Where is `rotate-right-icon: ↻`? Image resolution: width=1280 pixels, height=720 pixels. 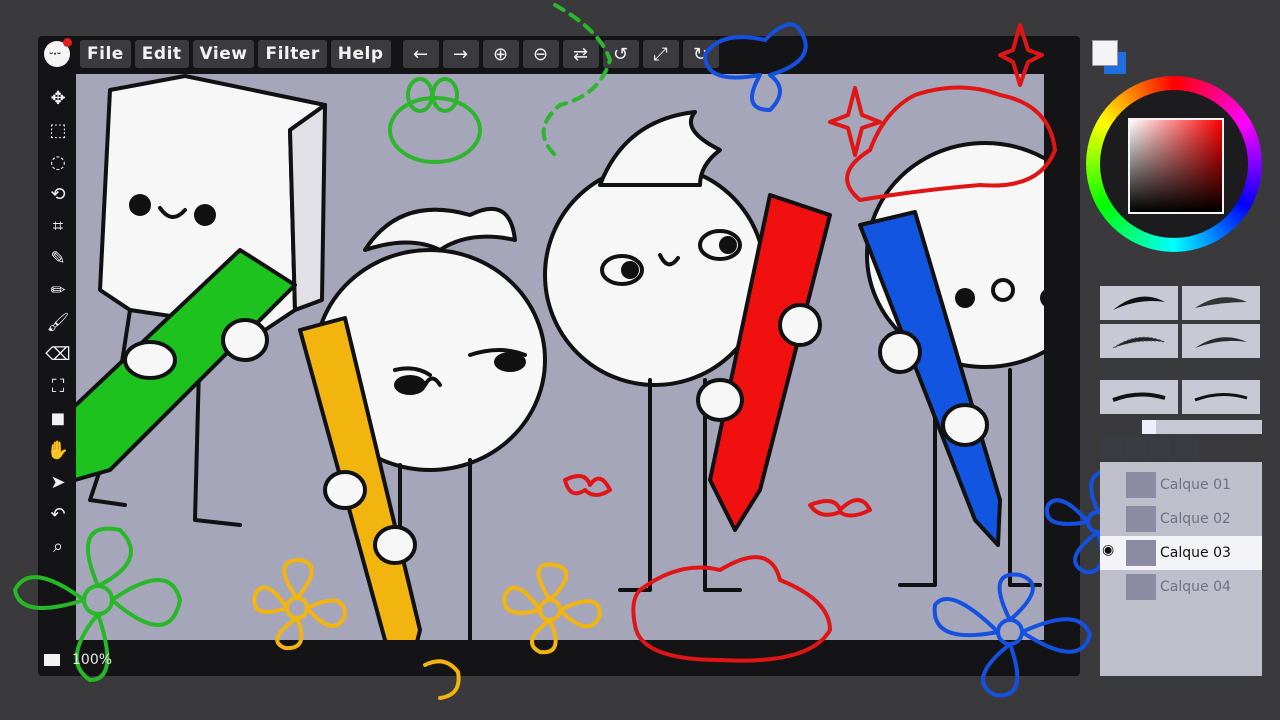
rotate-right-icon: ↻ is located at coordinates (701, 54).